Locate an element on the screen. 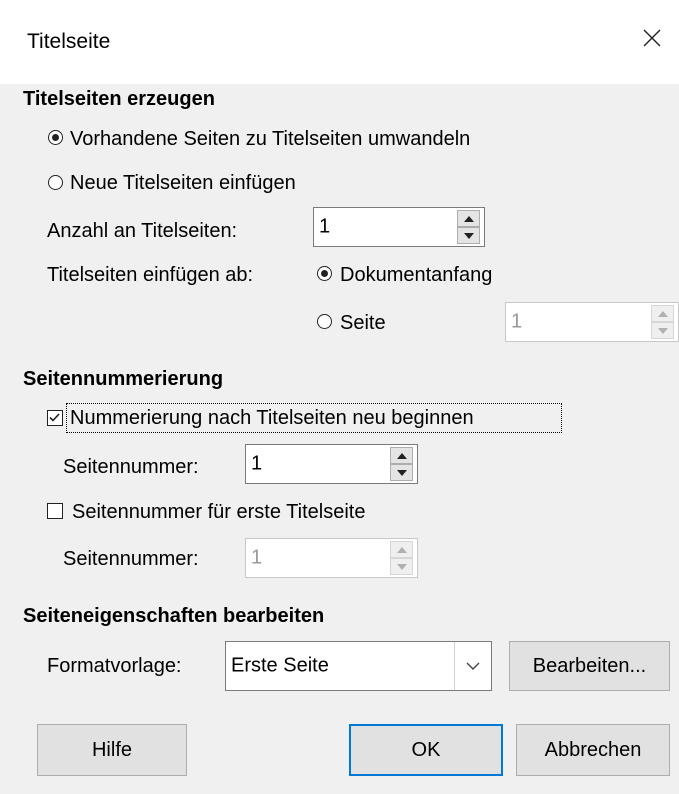 The image size is (679, 794). checkmark-icon is located at coordinates (54, 417).